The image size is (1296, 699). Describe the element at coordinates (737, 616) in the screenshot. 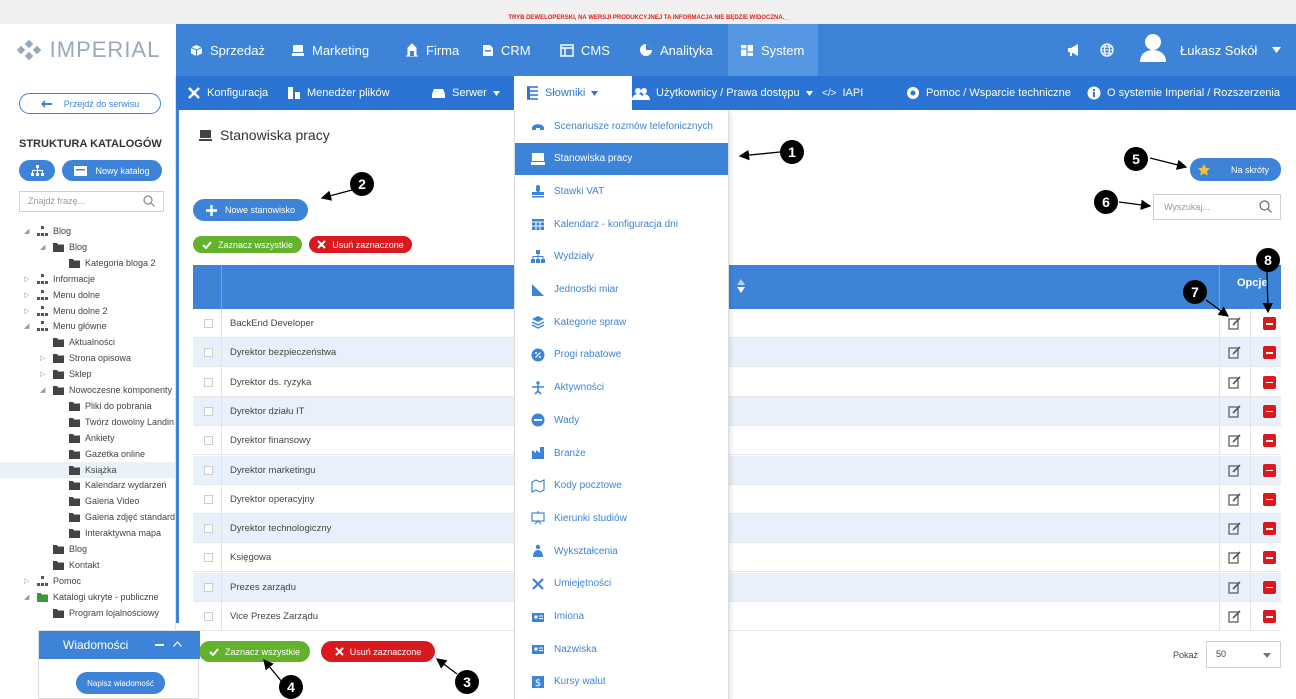

I see `table-row: Vice Prezes Zarządu` at that location.